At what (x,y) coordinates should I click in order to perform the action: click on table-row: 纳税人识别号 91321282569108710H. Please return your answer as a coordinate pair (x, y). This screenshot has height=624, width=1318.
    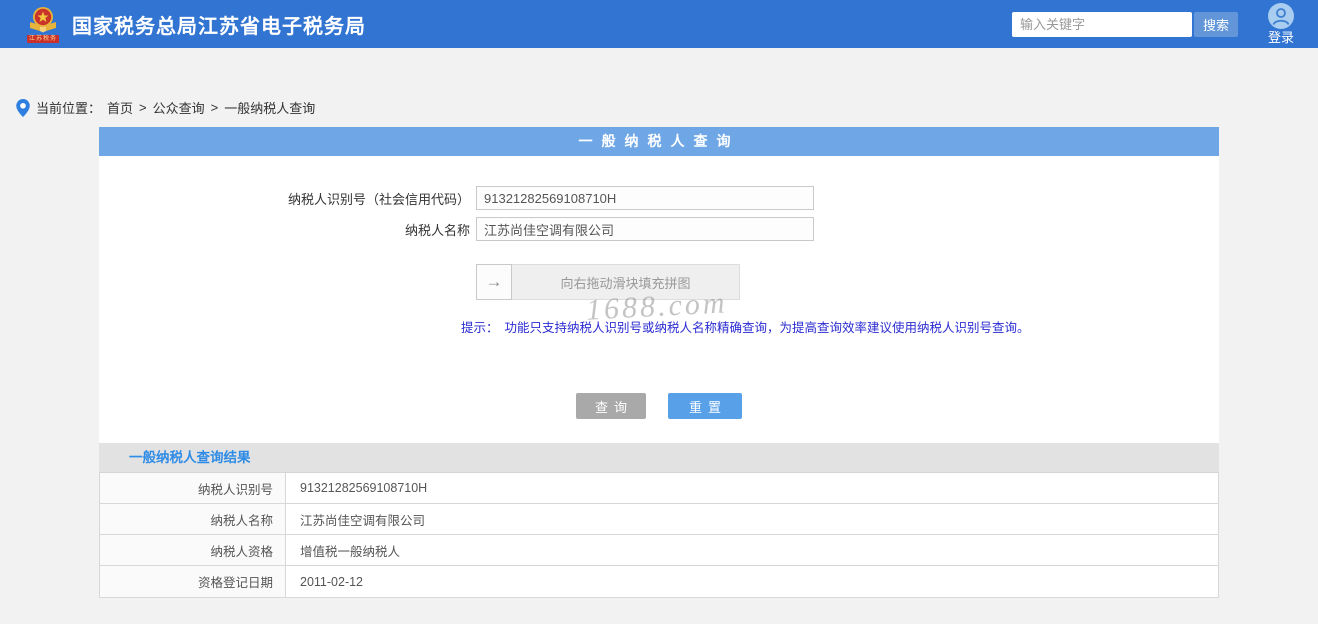
    Looking at the image, I should click on (659, 488).